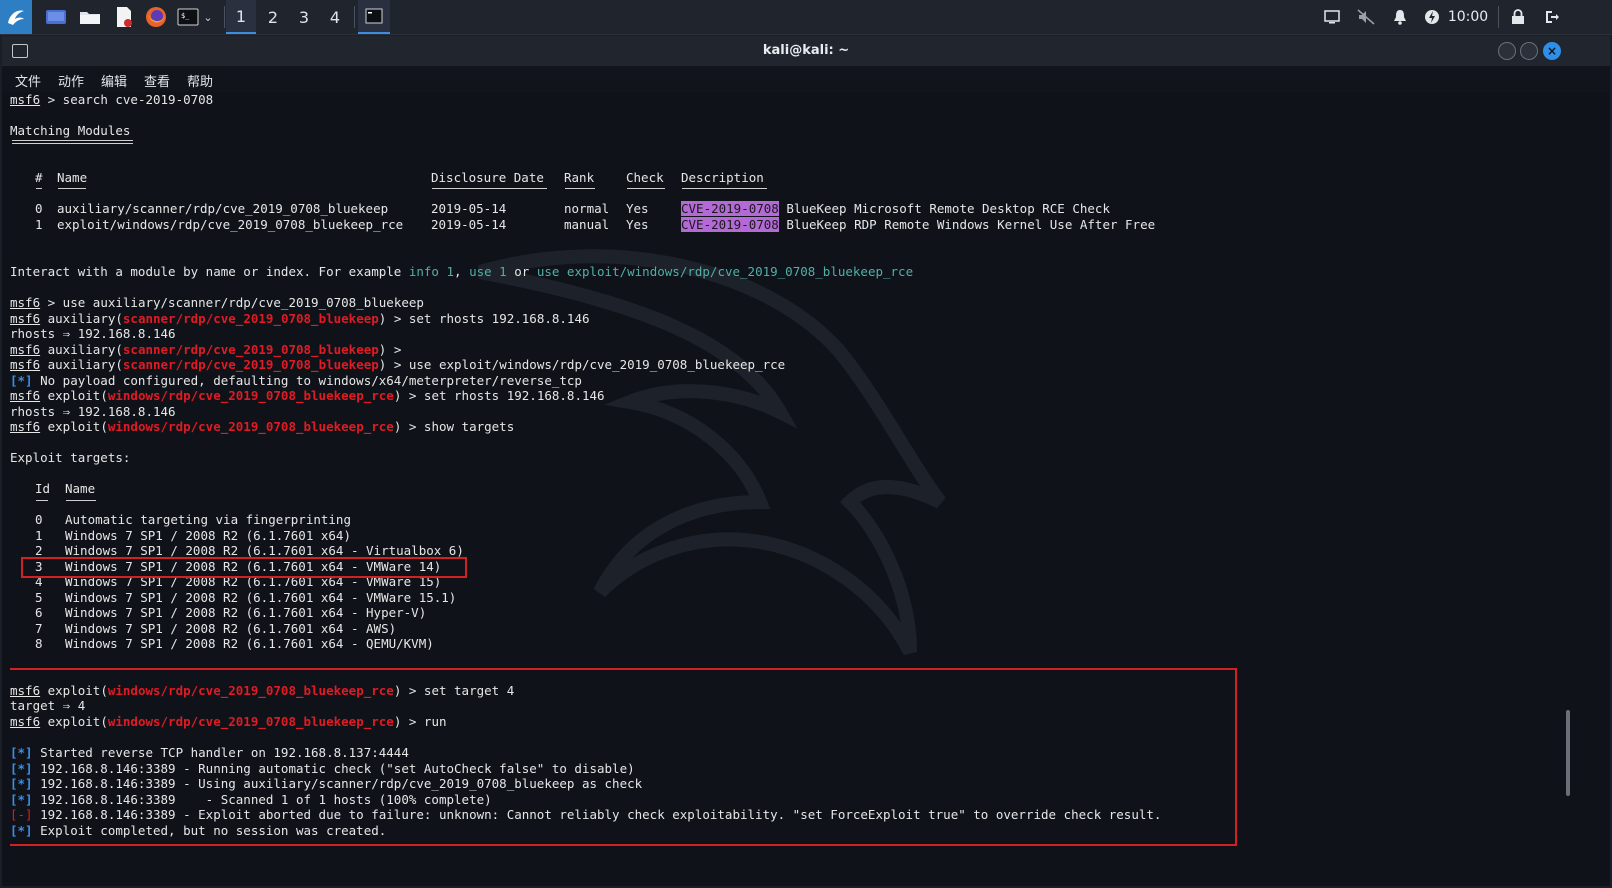 The image size is (1612, 888). I want to click on file-manager-icon, so click(90, 17).